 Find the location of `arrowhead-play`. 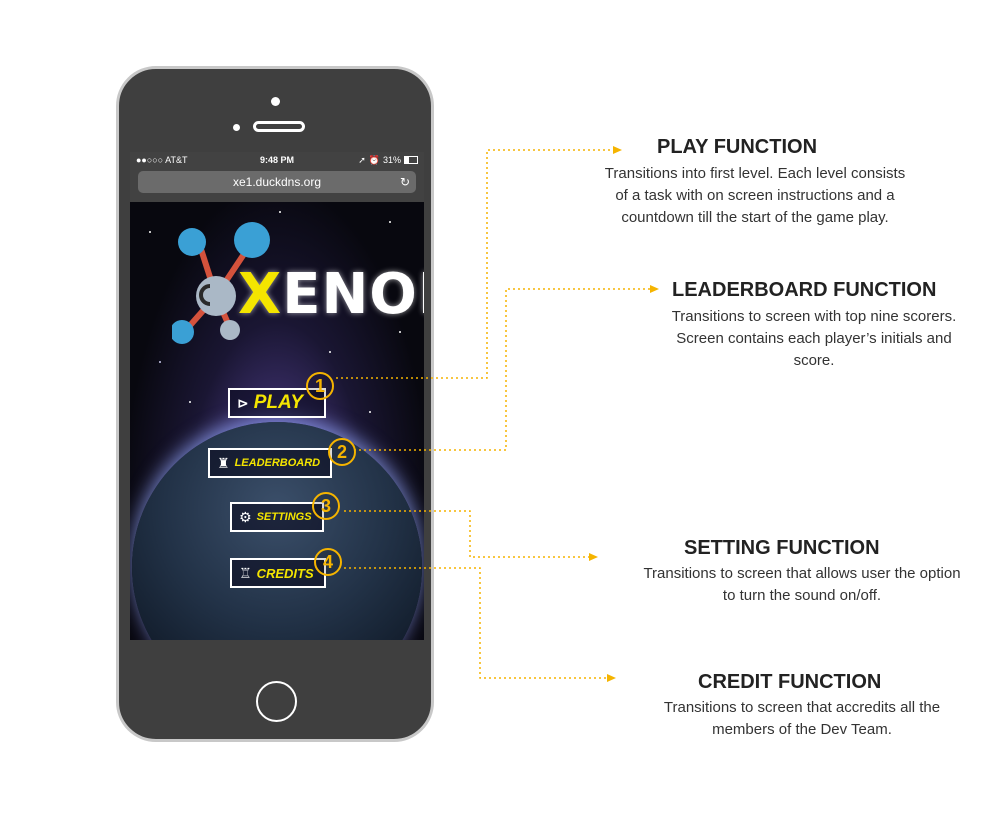

arrowhead-play is located at coordinates (617, 150).